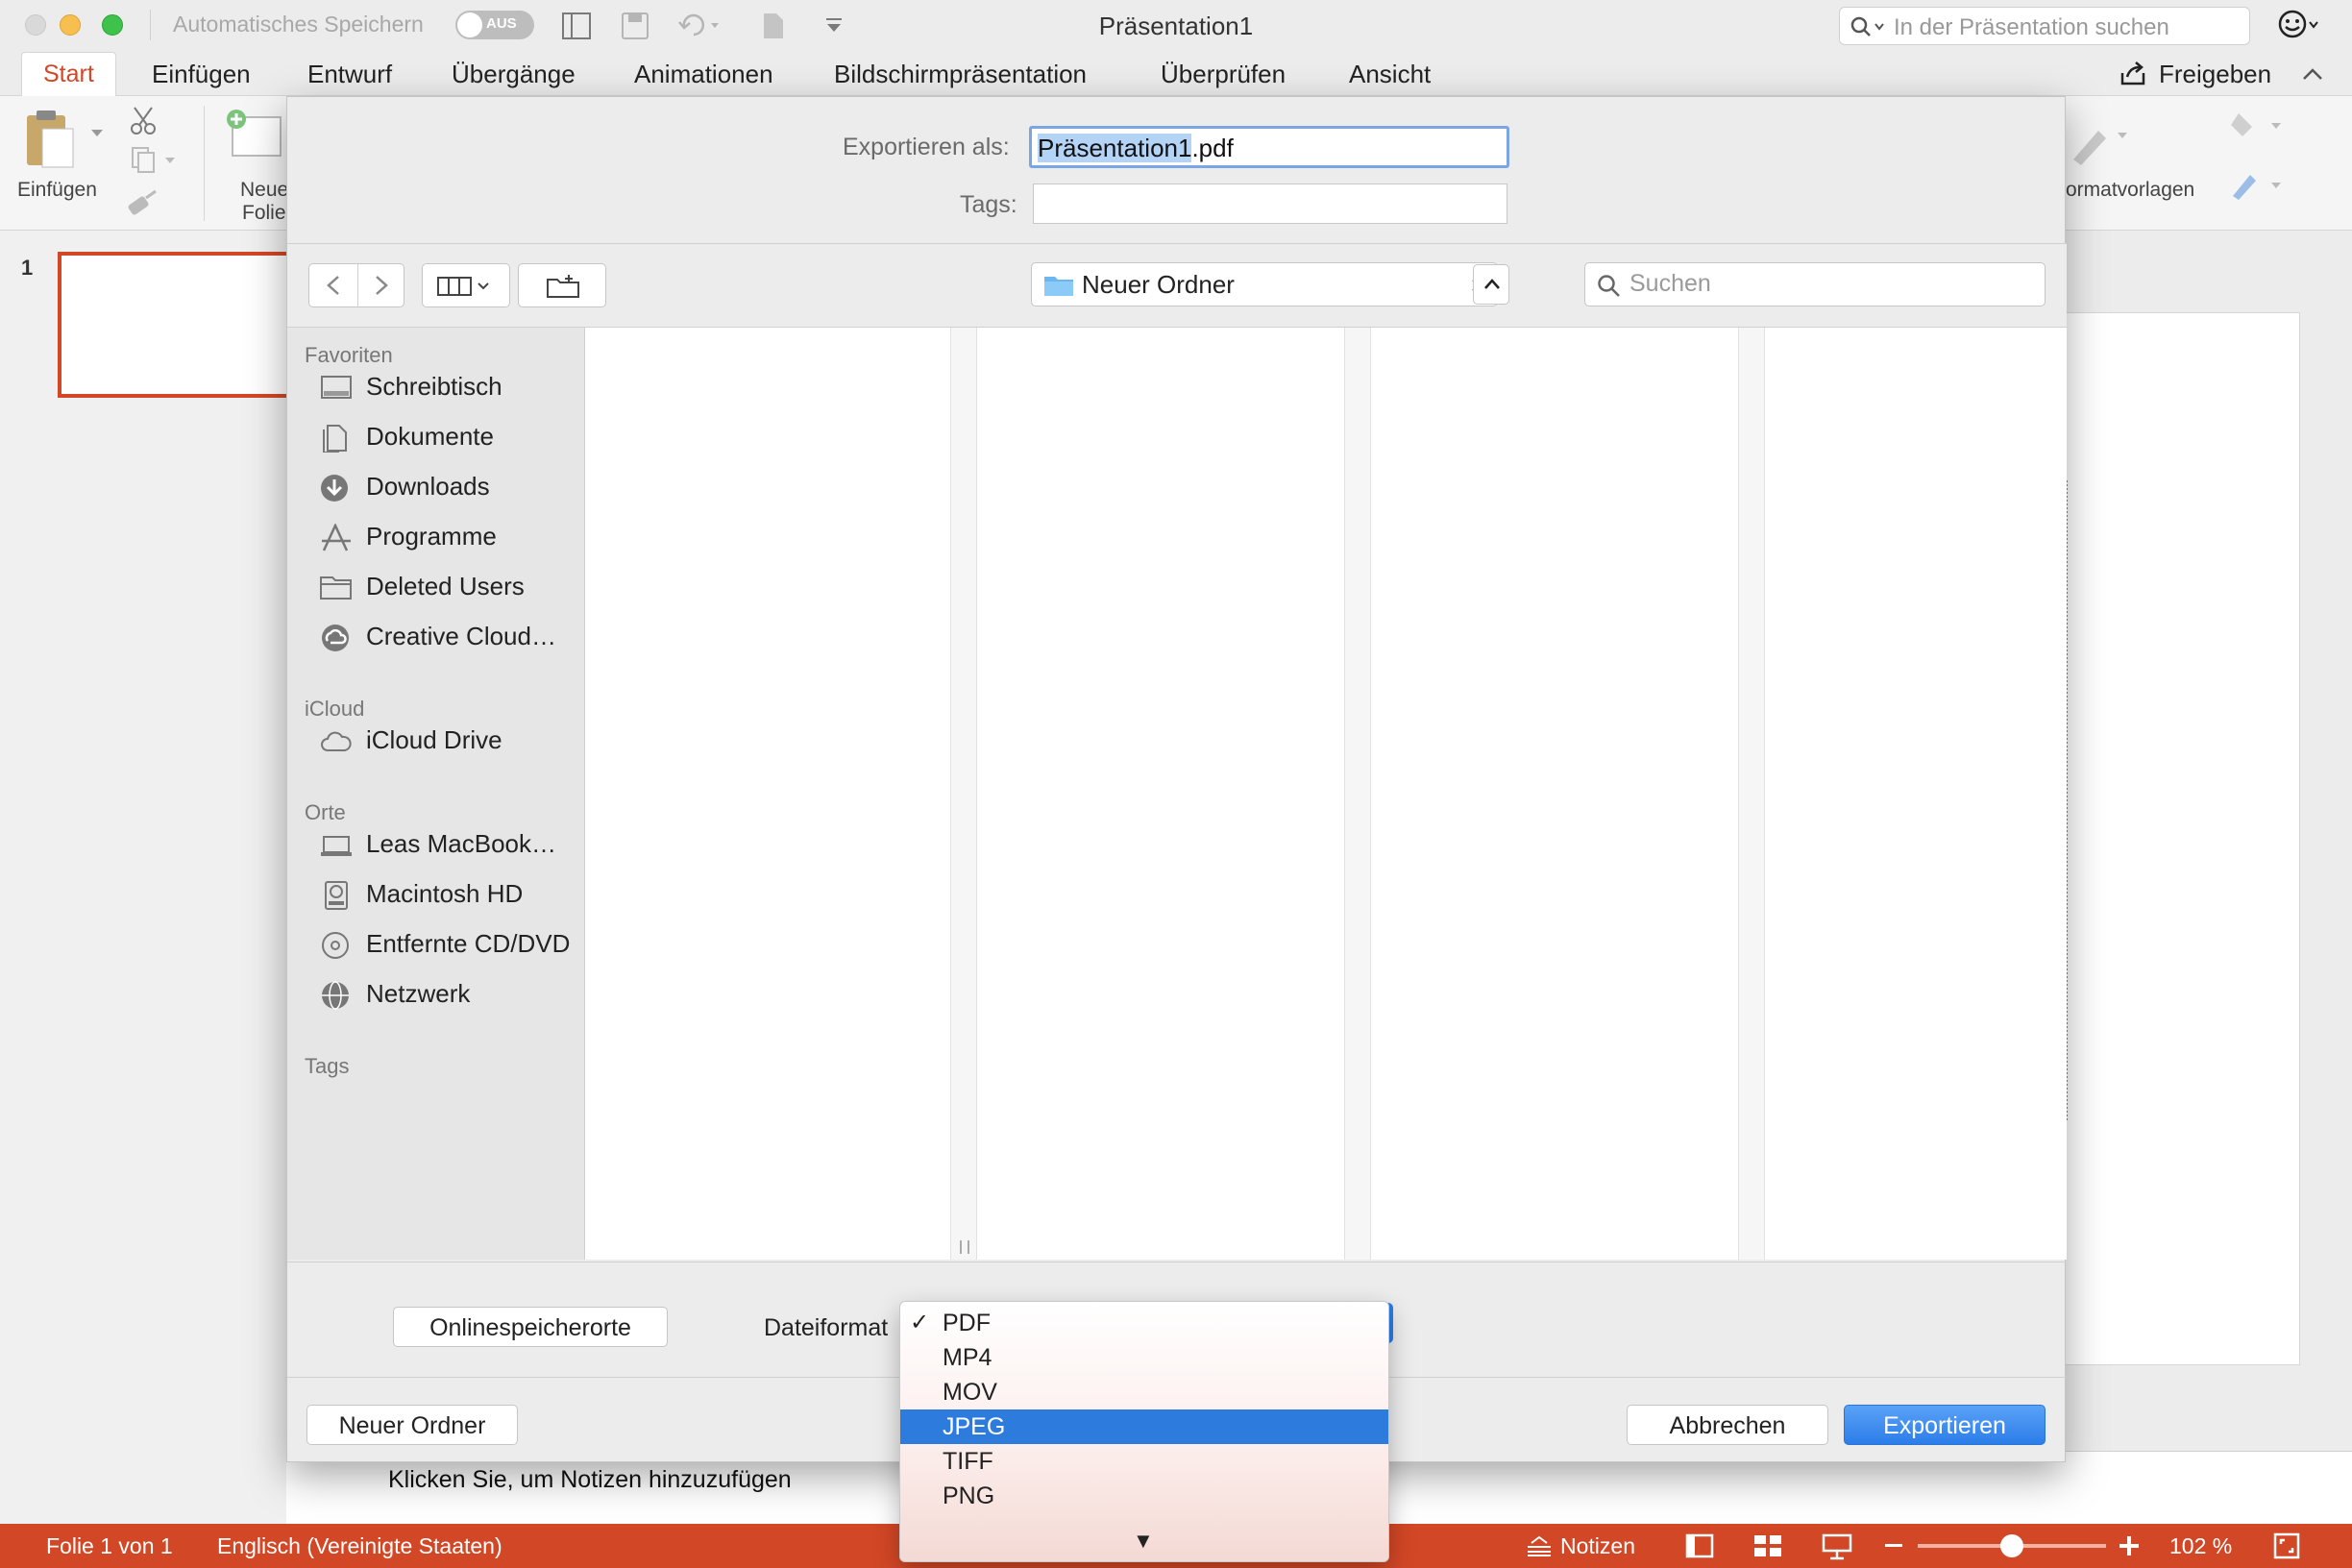 The height and width of the screenshot is (1568, 2352). I want to click on reading-view-icon, so click(1837, 1546).